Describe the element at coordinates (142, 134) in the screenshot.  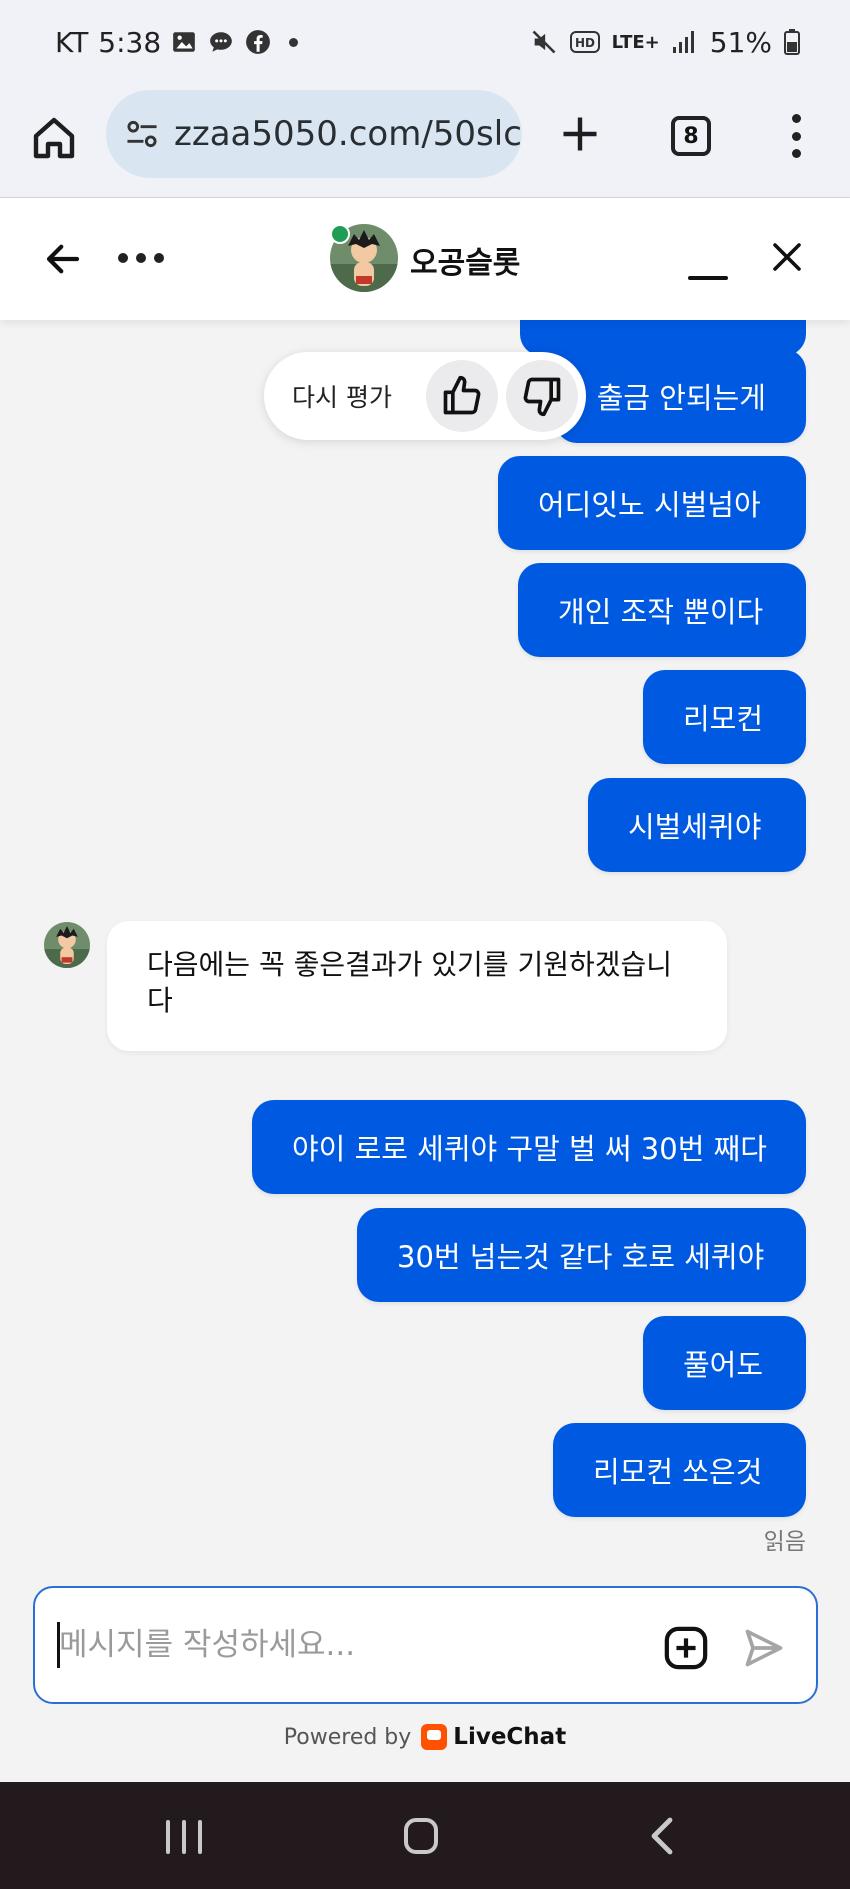
I see `site-settings-icon` at that location.